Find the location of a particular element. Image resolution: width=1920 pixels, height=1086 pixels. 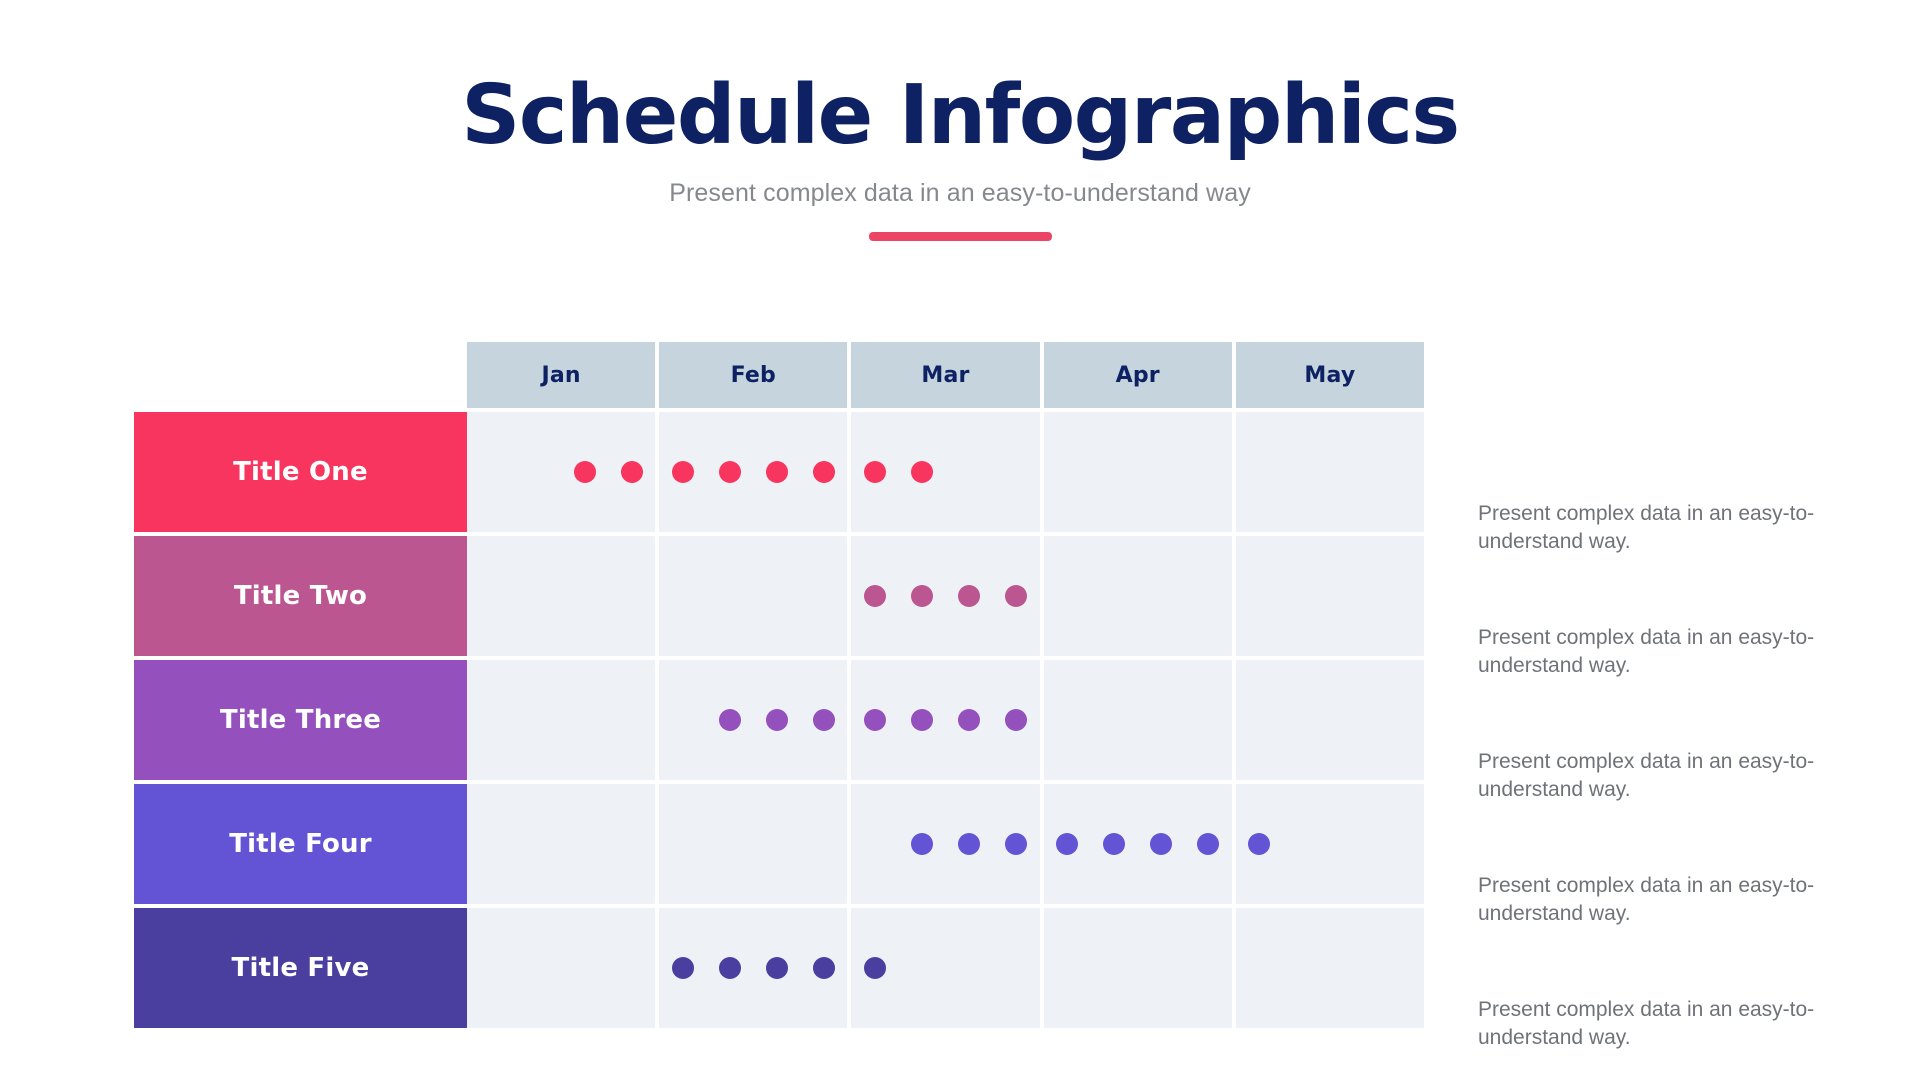

table-row: Title Four is located at coordinates (779, 844).